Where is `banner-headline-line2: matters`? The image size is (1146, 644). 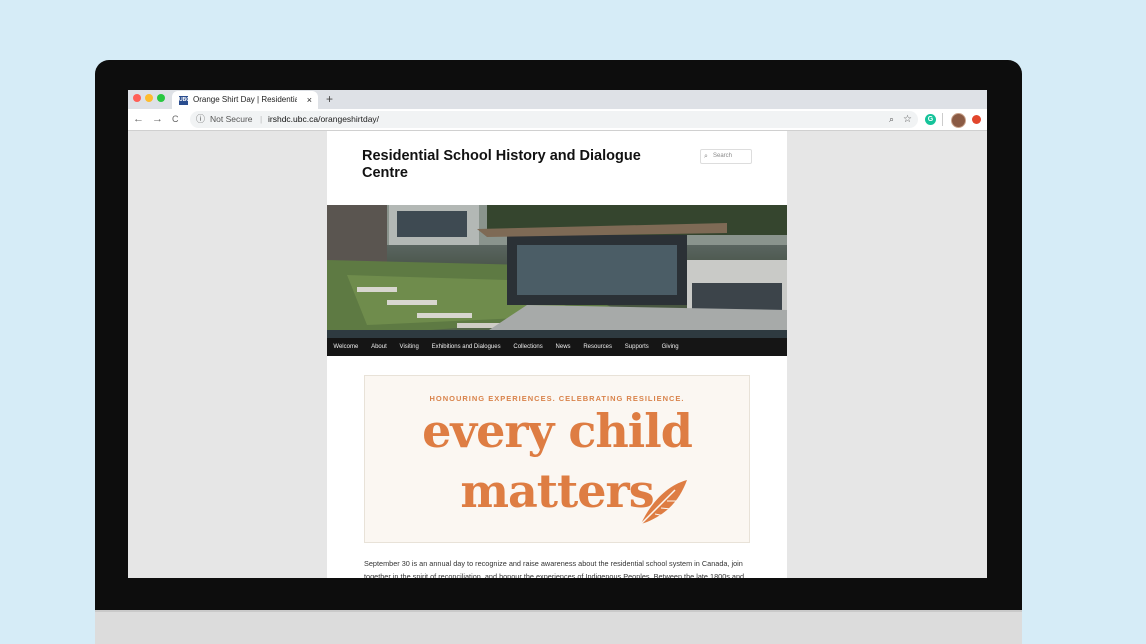
banner-headline-line2: matters is located at coordinates (557, 491).